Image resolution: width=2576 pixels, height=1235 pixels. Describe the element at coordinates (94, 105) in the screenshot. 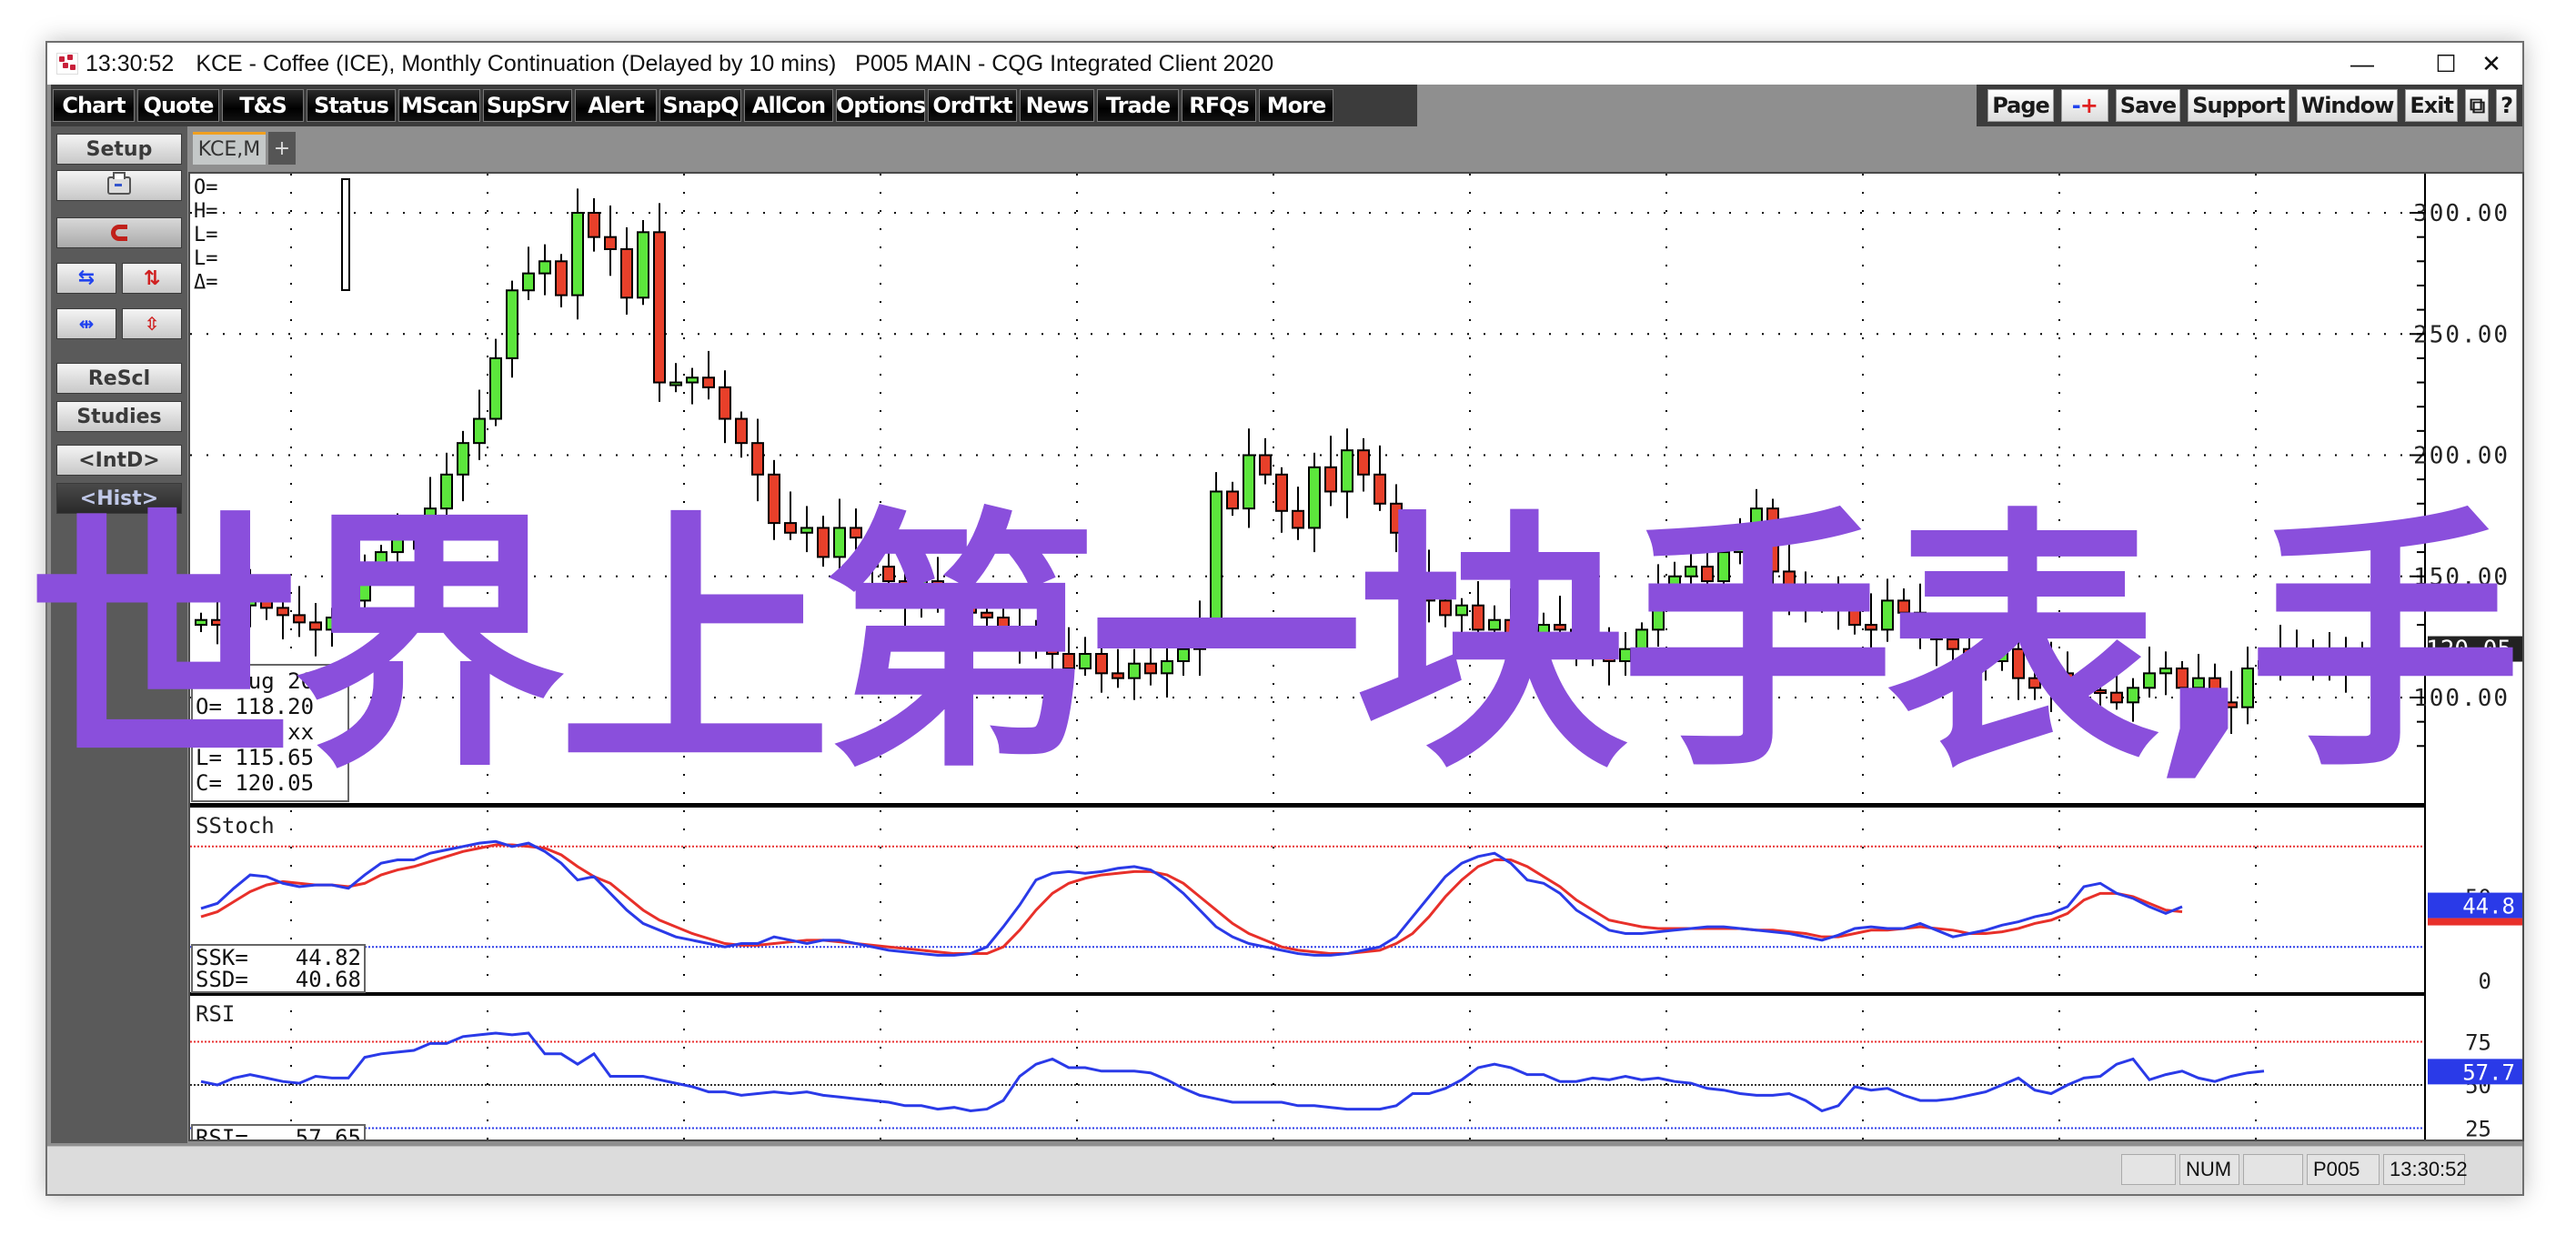

I see `toolbar-chart-button: Chart` at that location.